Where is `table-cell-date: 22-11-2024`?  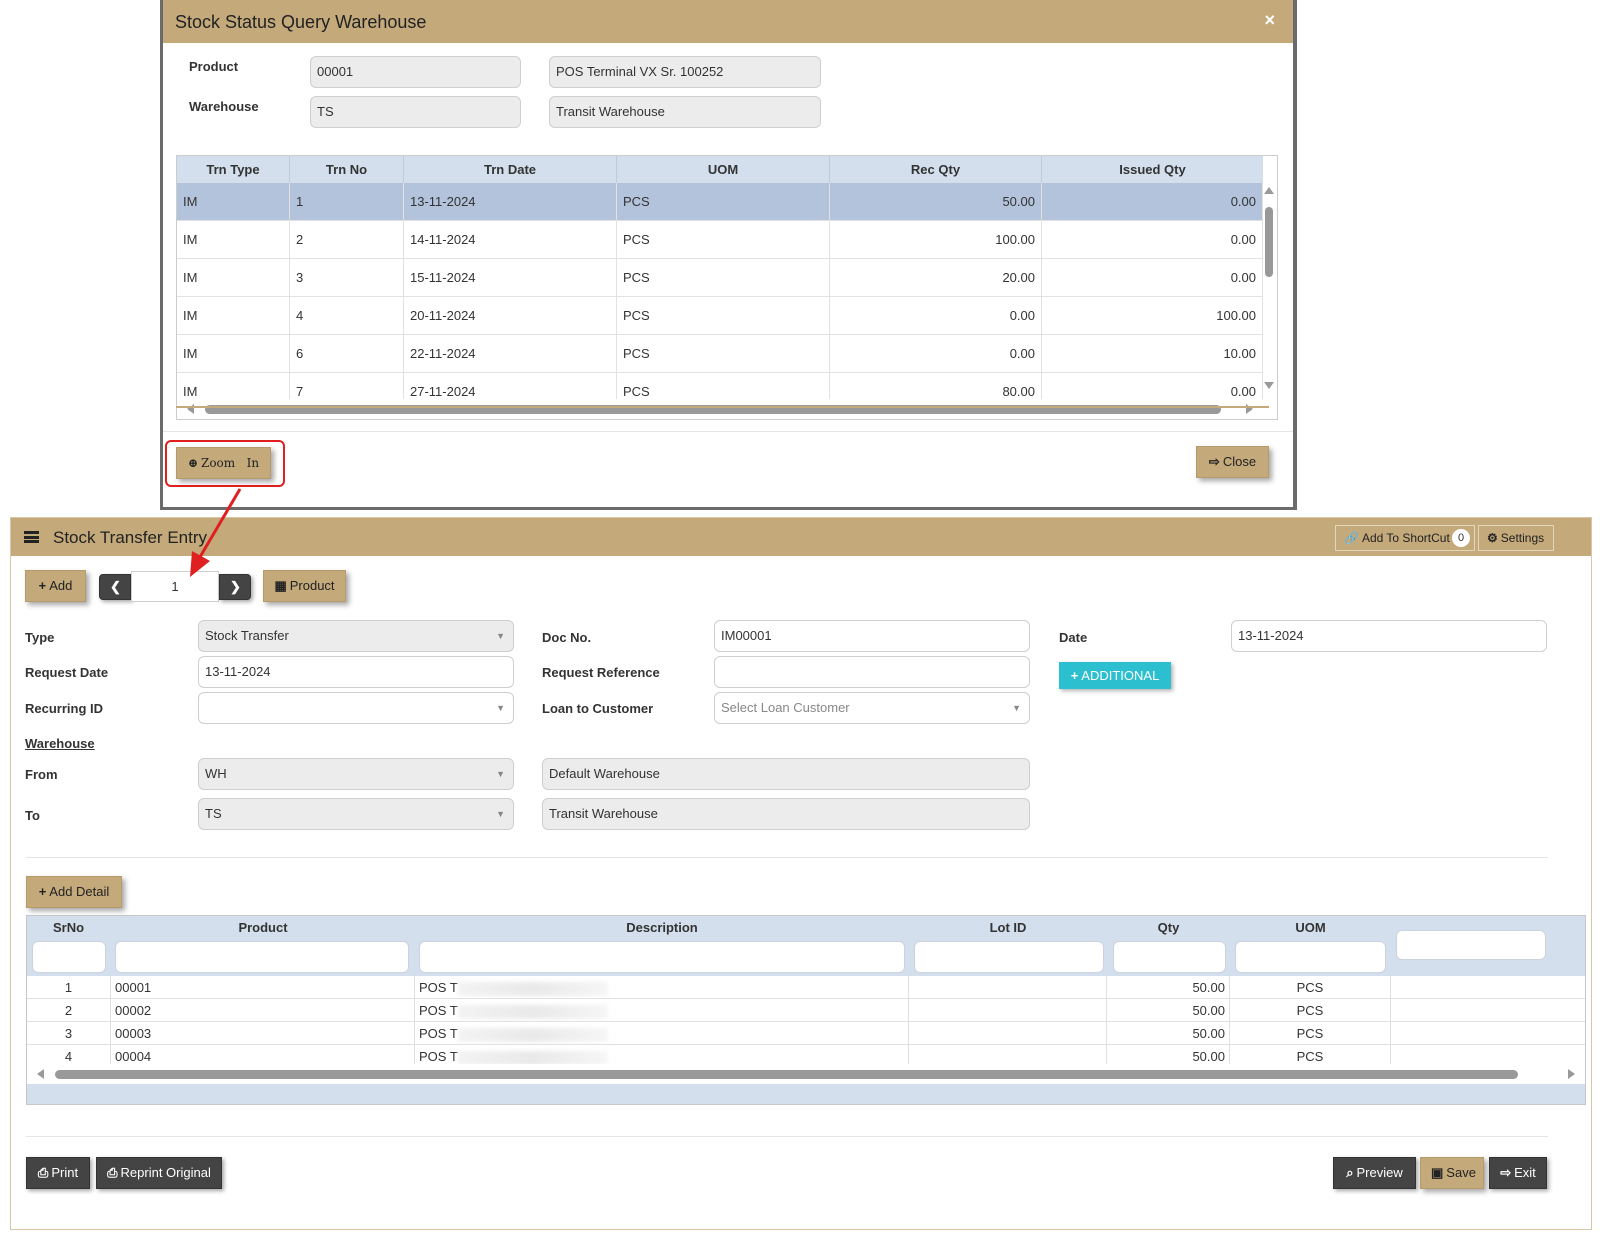
table-cell-date: 22-11-2024 is located at coordinates (510, 354).